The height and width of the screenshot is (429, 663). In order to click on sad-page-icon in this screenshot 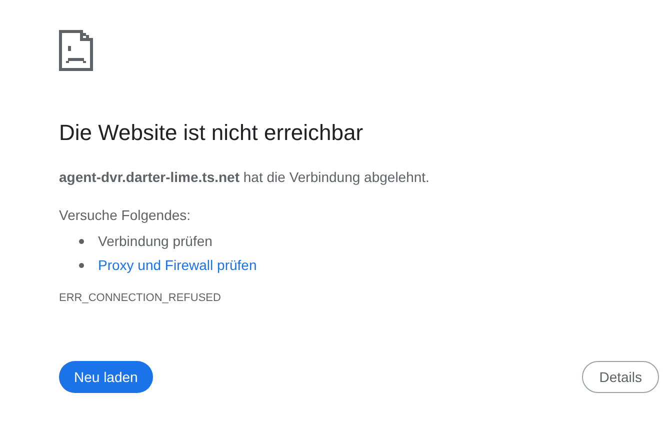, I will do `click(76, 50)`.